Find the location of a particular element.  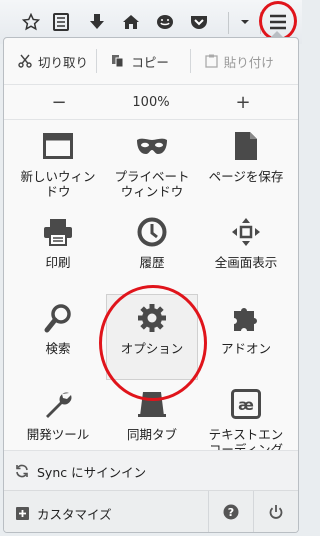

fullscreen-arrows-icon is located at coordinates (246, 232).